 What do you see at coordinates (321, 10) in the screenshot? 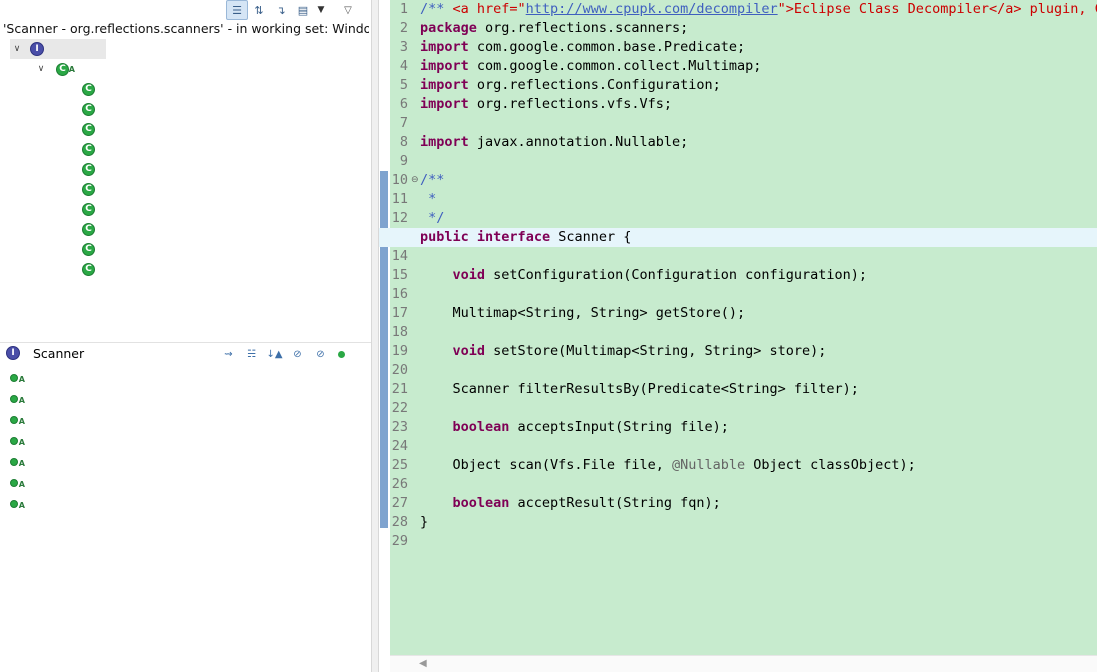
I see `dropdown-arrow-icon: ▼` at bounding box center [321, 10].